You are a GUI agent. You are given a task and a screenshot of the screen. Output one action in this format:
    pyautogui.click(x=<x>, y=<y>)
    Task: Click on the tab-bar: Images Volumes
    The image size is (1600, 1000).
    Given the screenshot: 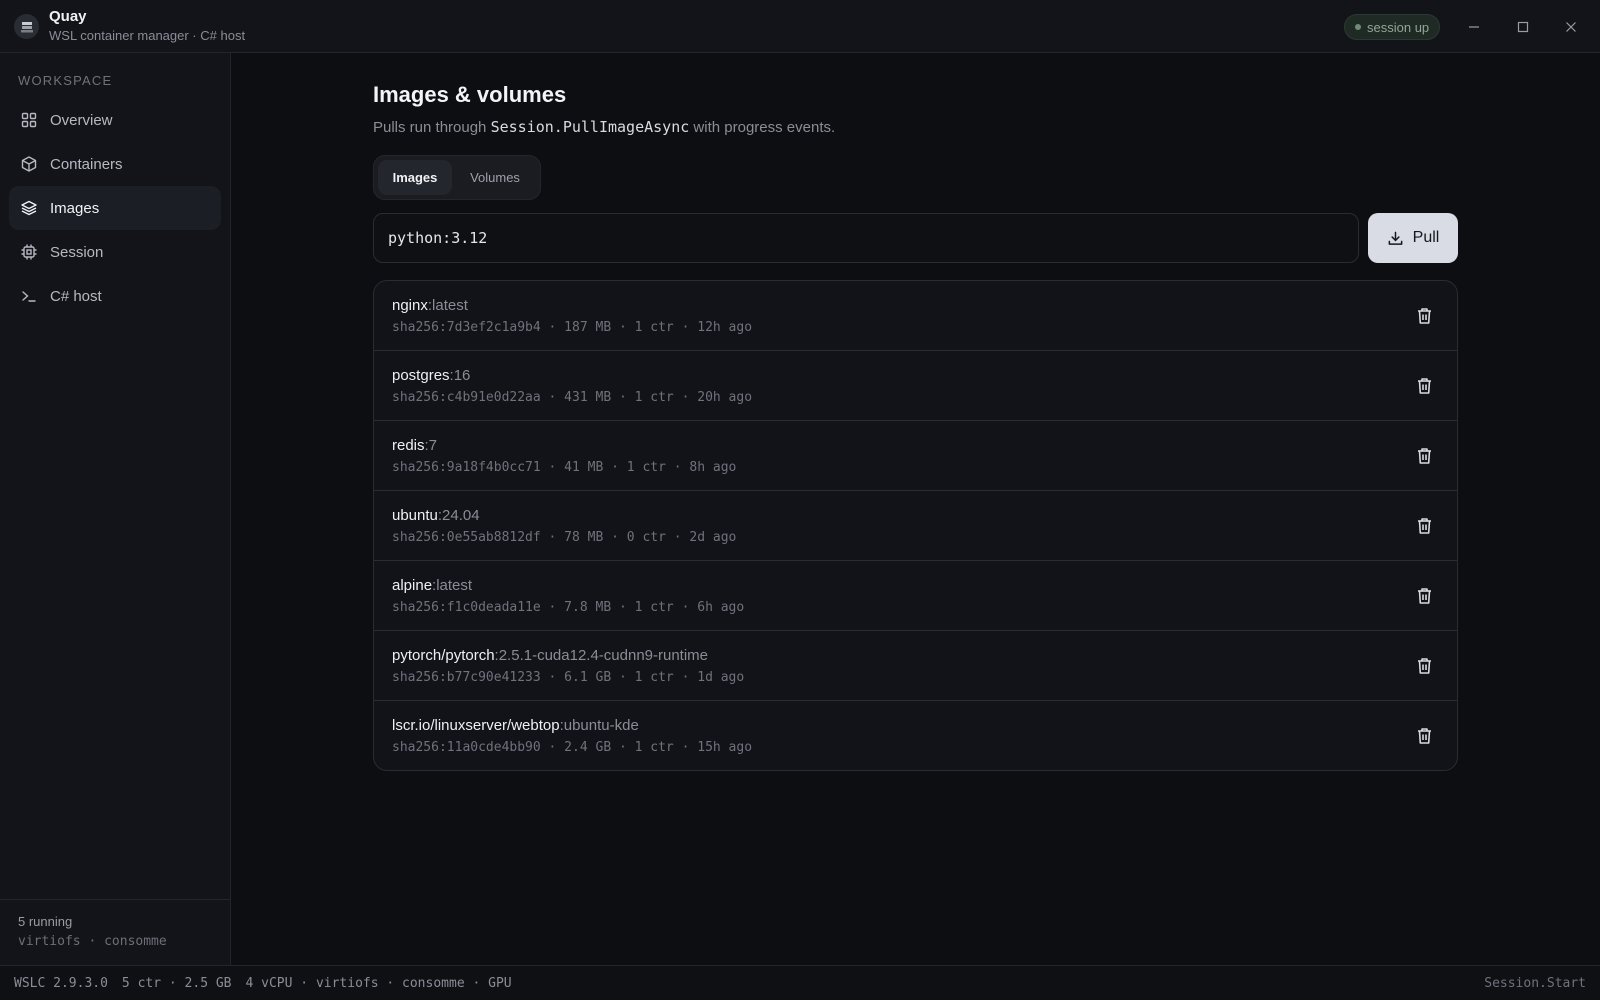 What is the action you would take?
    pyautogui.click(x=457, y=177)
    